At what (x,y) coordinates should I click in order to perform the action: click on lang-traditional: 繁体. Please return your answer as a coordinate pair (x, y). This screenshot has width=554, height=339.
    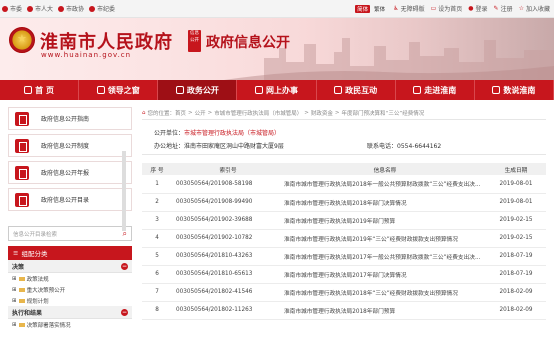
    Looking at the image, I should click on (379, 9).